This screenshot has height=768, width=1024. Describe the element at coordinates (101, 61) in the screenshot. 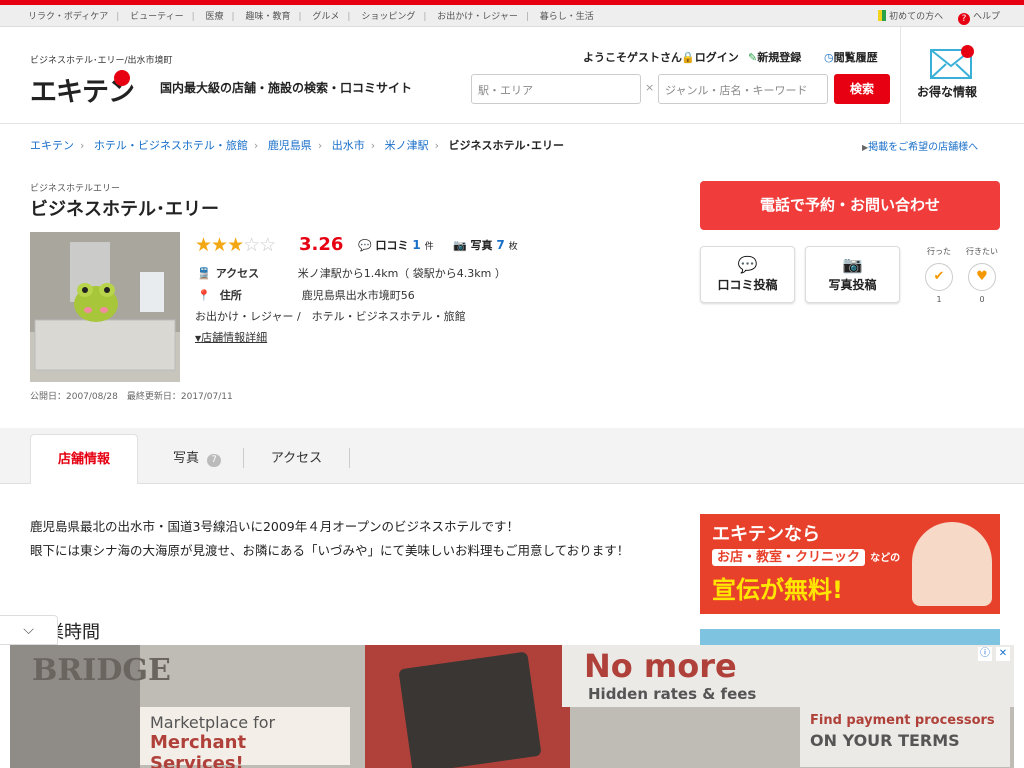

I see `logo-subtitle: ビジネスホテル･エリー/出水市境町` at that location.